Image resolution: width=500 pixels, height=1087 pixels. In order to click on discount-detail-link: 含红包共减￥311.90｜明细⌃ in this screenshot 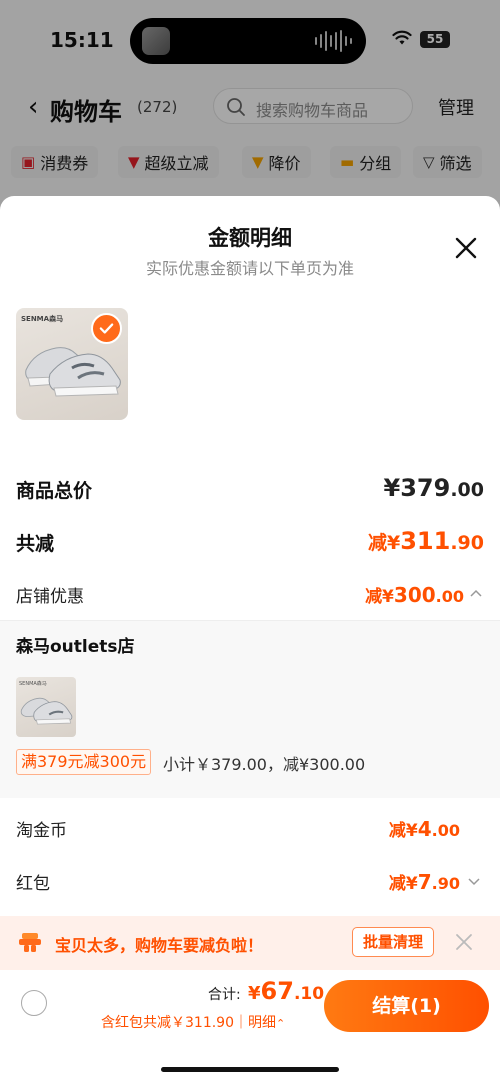, I will do `click(193, 1022)`.